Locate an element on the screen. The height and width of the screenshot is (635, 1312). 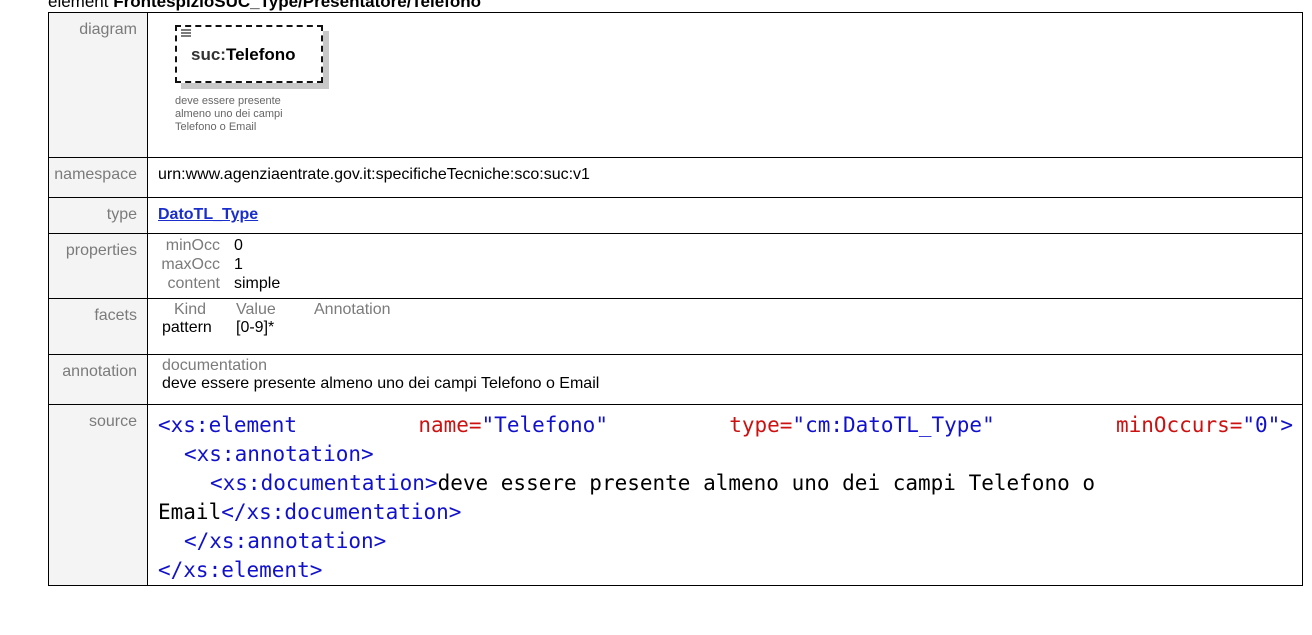
element-namespace-prefix: suc: is located at coordinates (208, 54).